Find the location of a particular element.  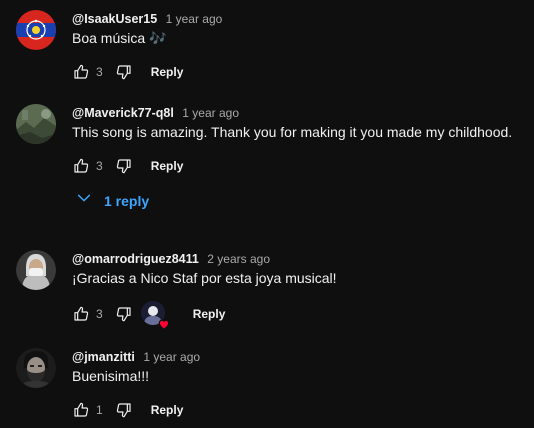

comment-header: @omarrodriguez8411 2 years ago is located at coordinates (171, 259).